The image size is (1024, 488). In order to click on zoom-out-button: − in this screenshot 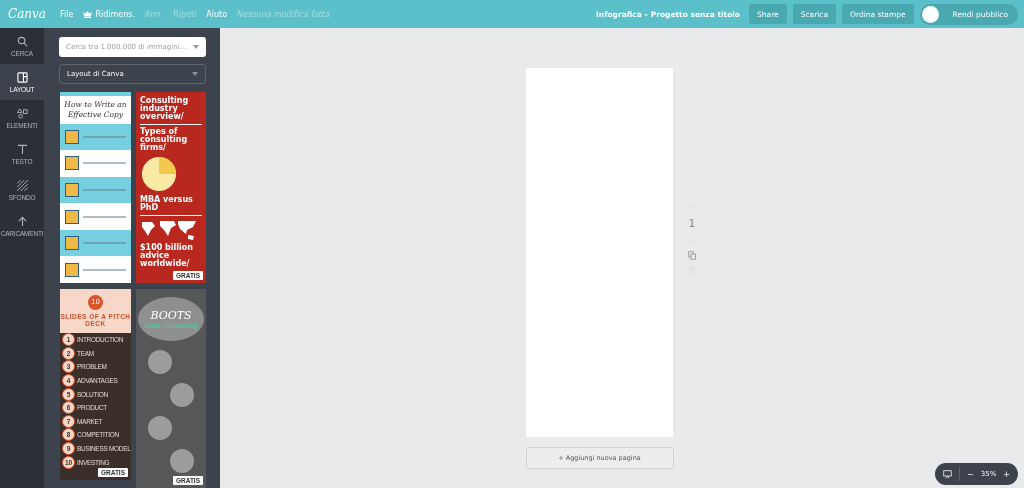, I will do `click(970, 474)`.